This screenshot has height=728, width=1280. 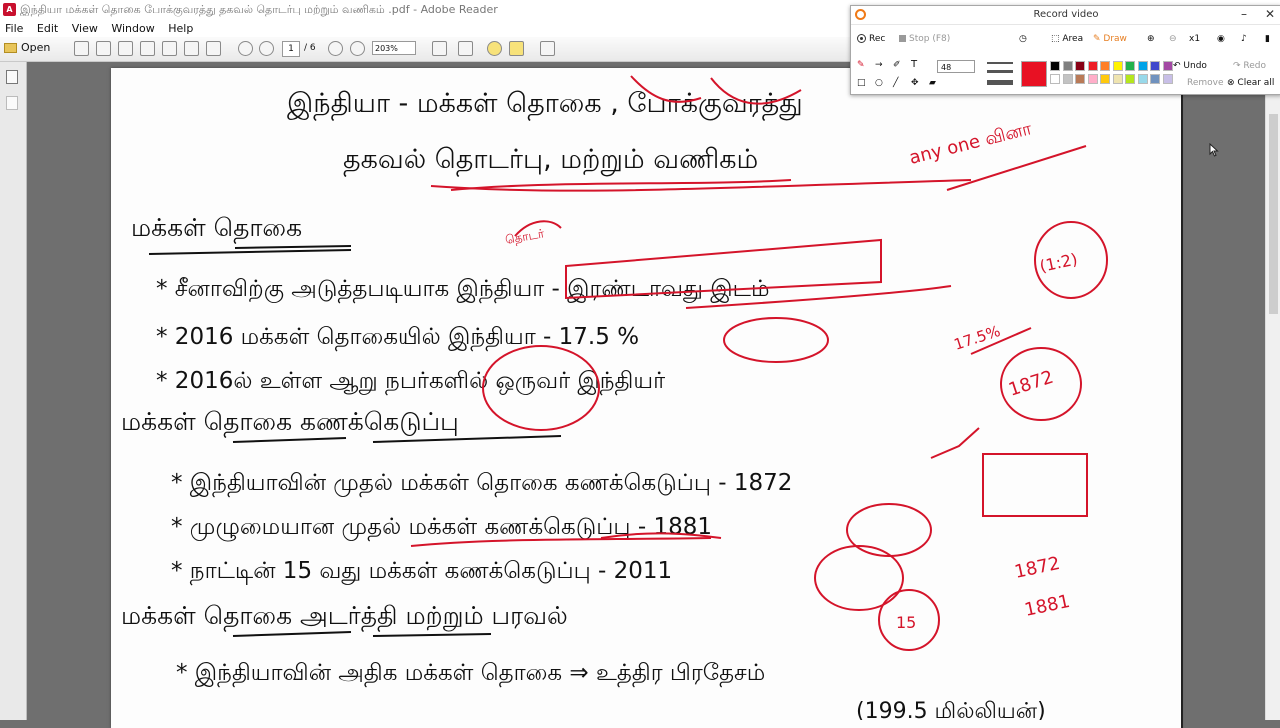 What do you see at coordinates (1205, 83) in the screenshot?
I see `remove-button: Remove` at bounding box center [1205, 83].